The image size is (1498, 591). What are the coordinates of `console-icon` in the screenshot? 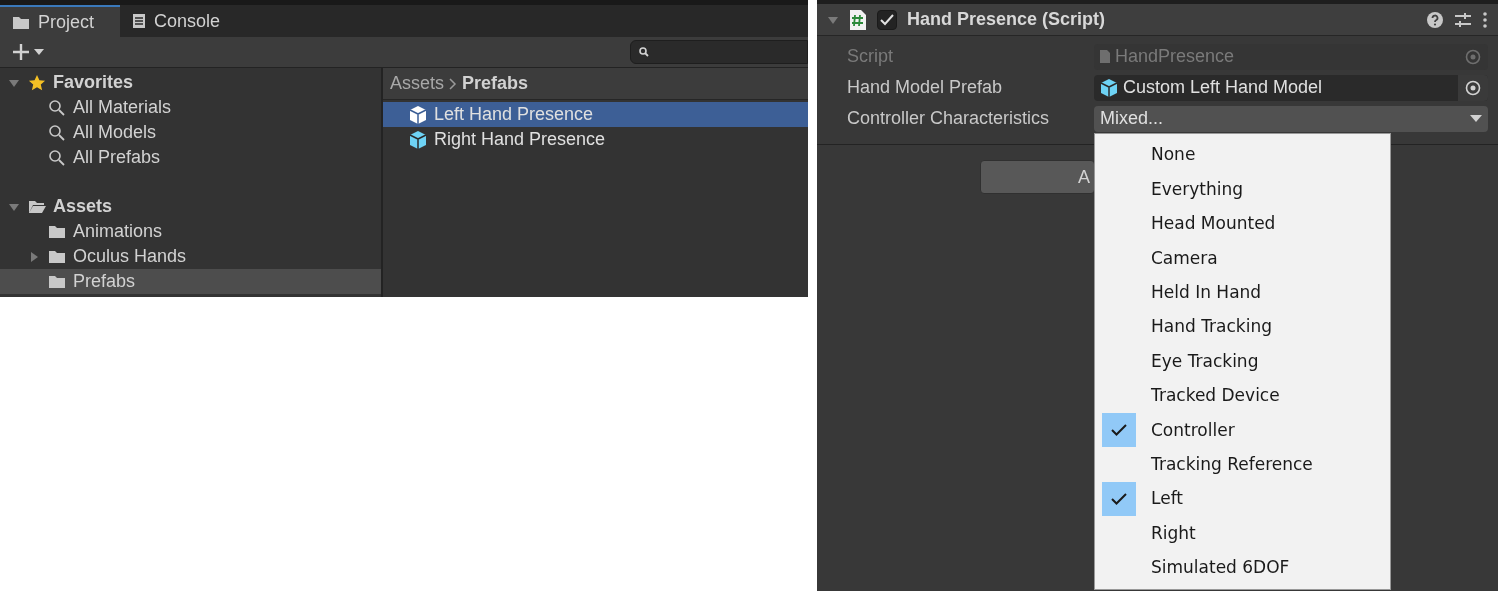 It's located at (139, 21).